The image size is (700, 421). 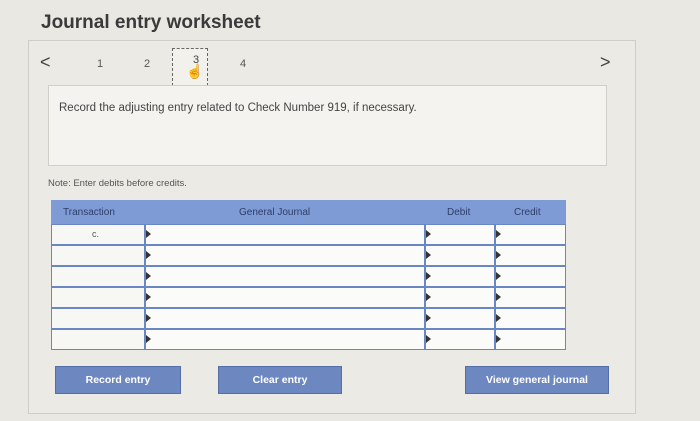 I want to click on transaction-label: c., so click(x=96, y=234).